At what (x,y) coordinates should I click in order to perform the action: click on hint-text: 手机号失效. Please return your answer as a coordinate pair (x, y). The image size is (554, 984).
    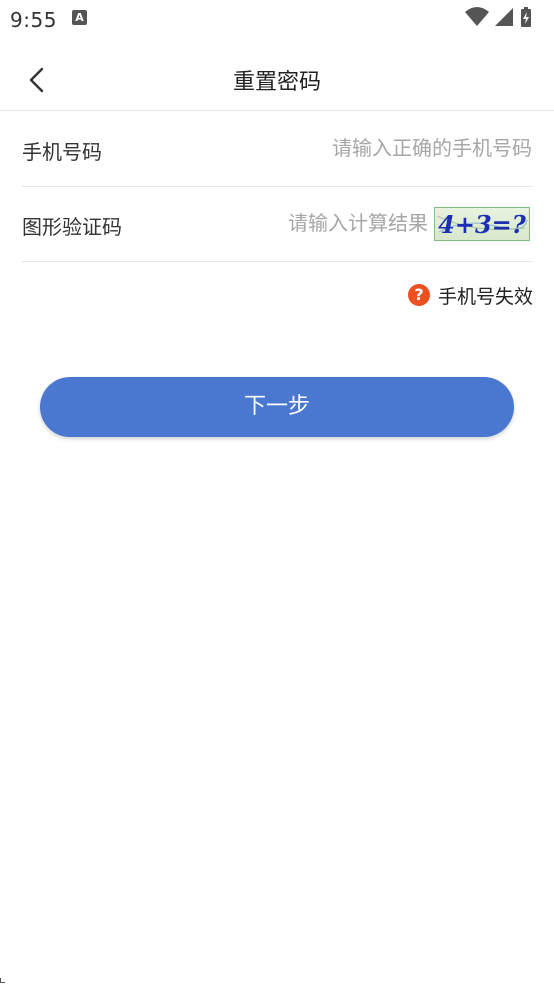
    Looking at the image, I should click on (485, 296).